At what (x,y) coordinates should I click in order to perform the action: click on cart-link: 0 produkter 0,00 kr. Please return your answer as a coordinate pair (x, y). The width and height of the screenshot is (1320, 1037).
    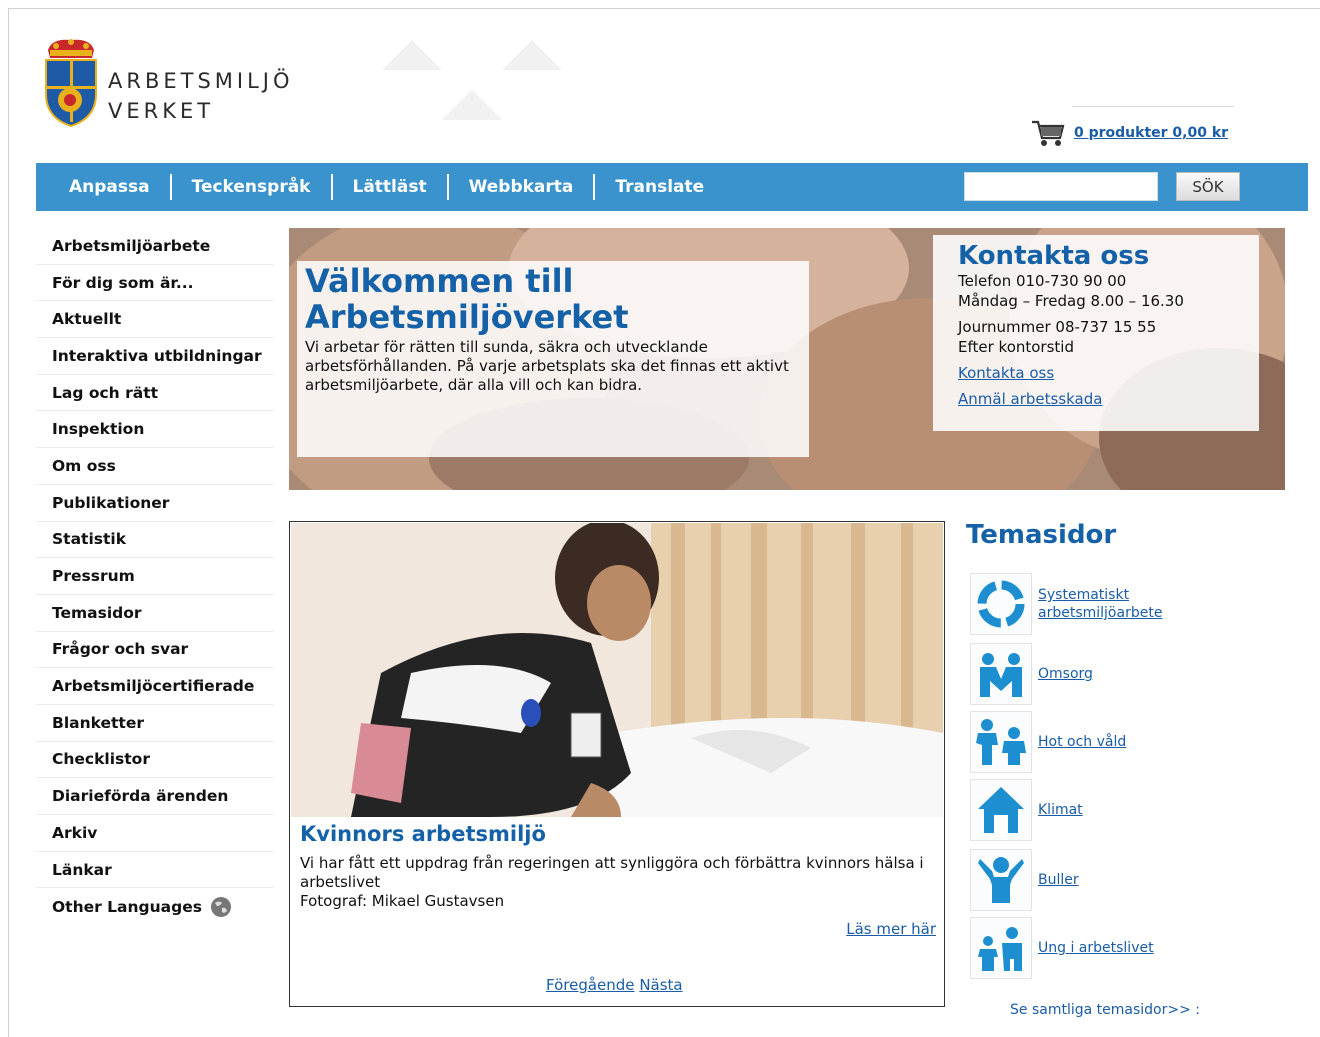
    Looking at the image, I should click on (1151, 133).